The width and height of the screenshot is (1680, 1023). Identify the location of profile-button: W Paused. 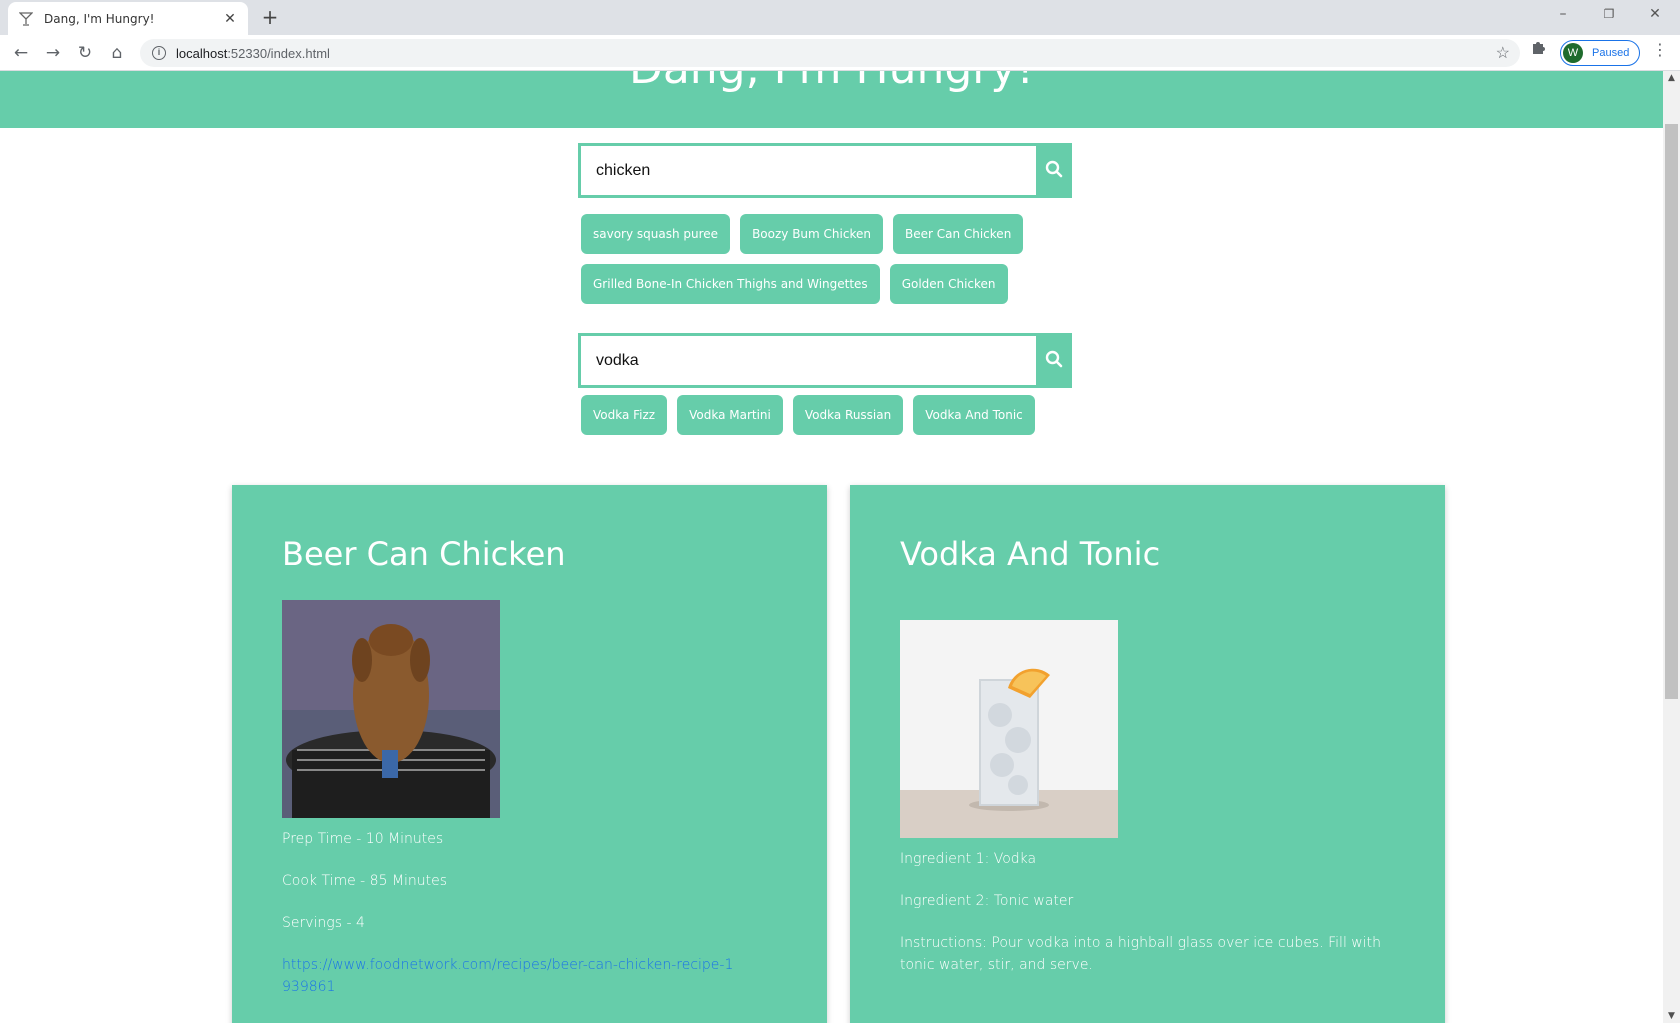
(1600, 53).